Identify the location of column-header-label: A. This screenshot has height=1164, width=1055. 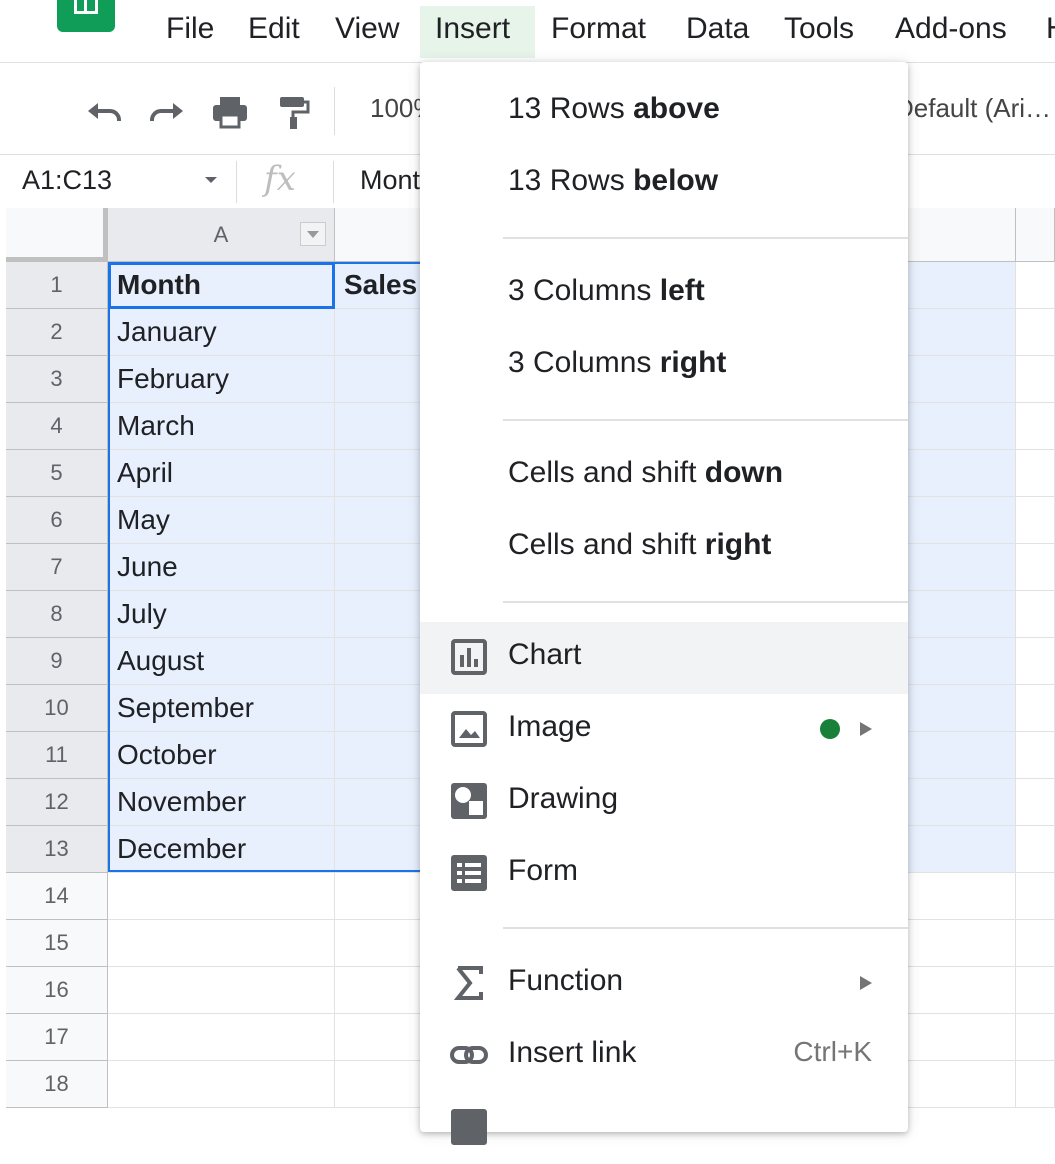
(221, 234).